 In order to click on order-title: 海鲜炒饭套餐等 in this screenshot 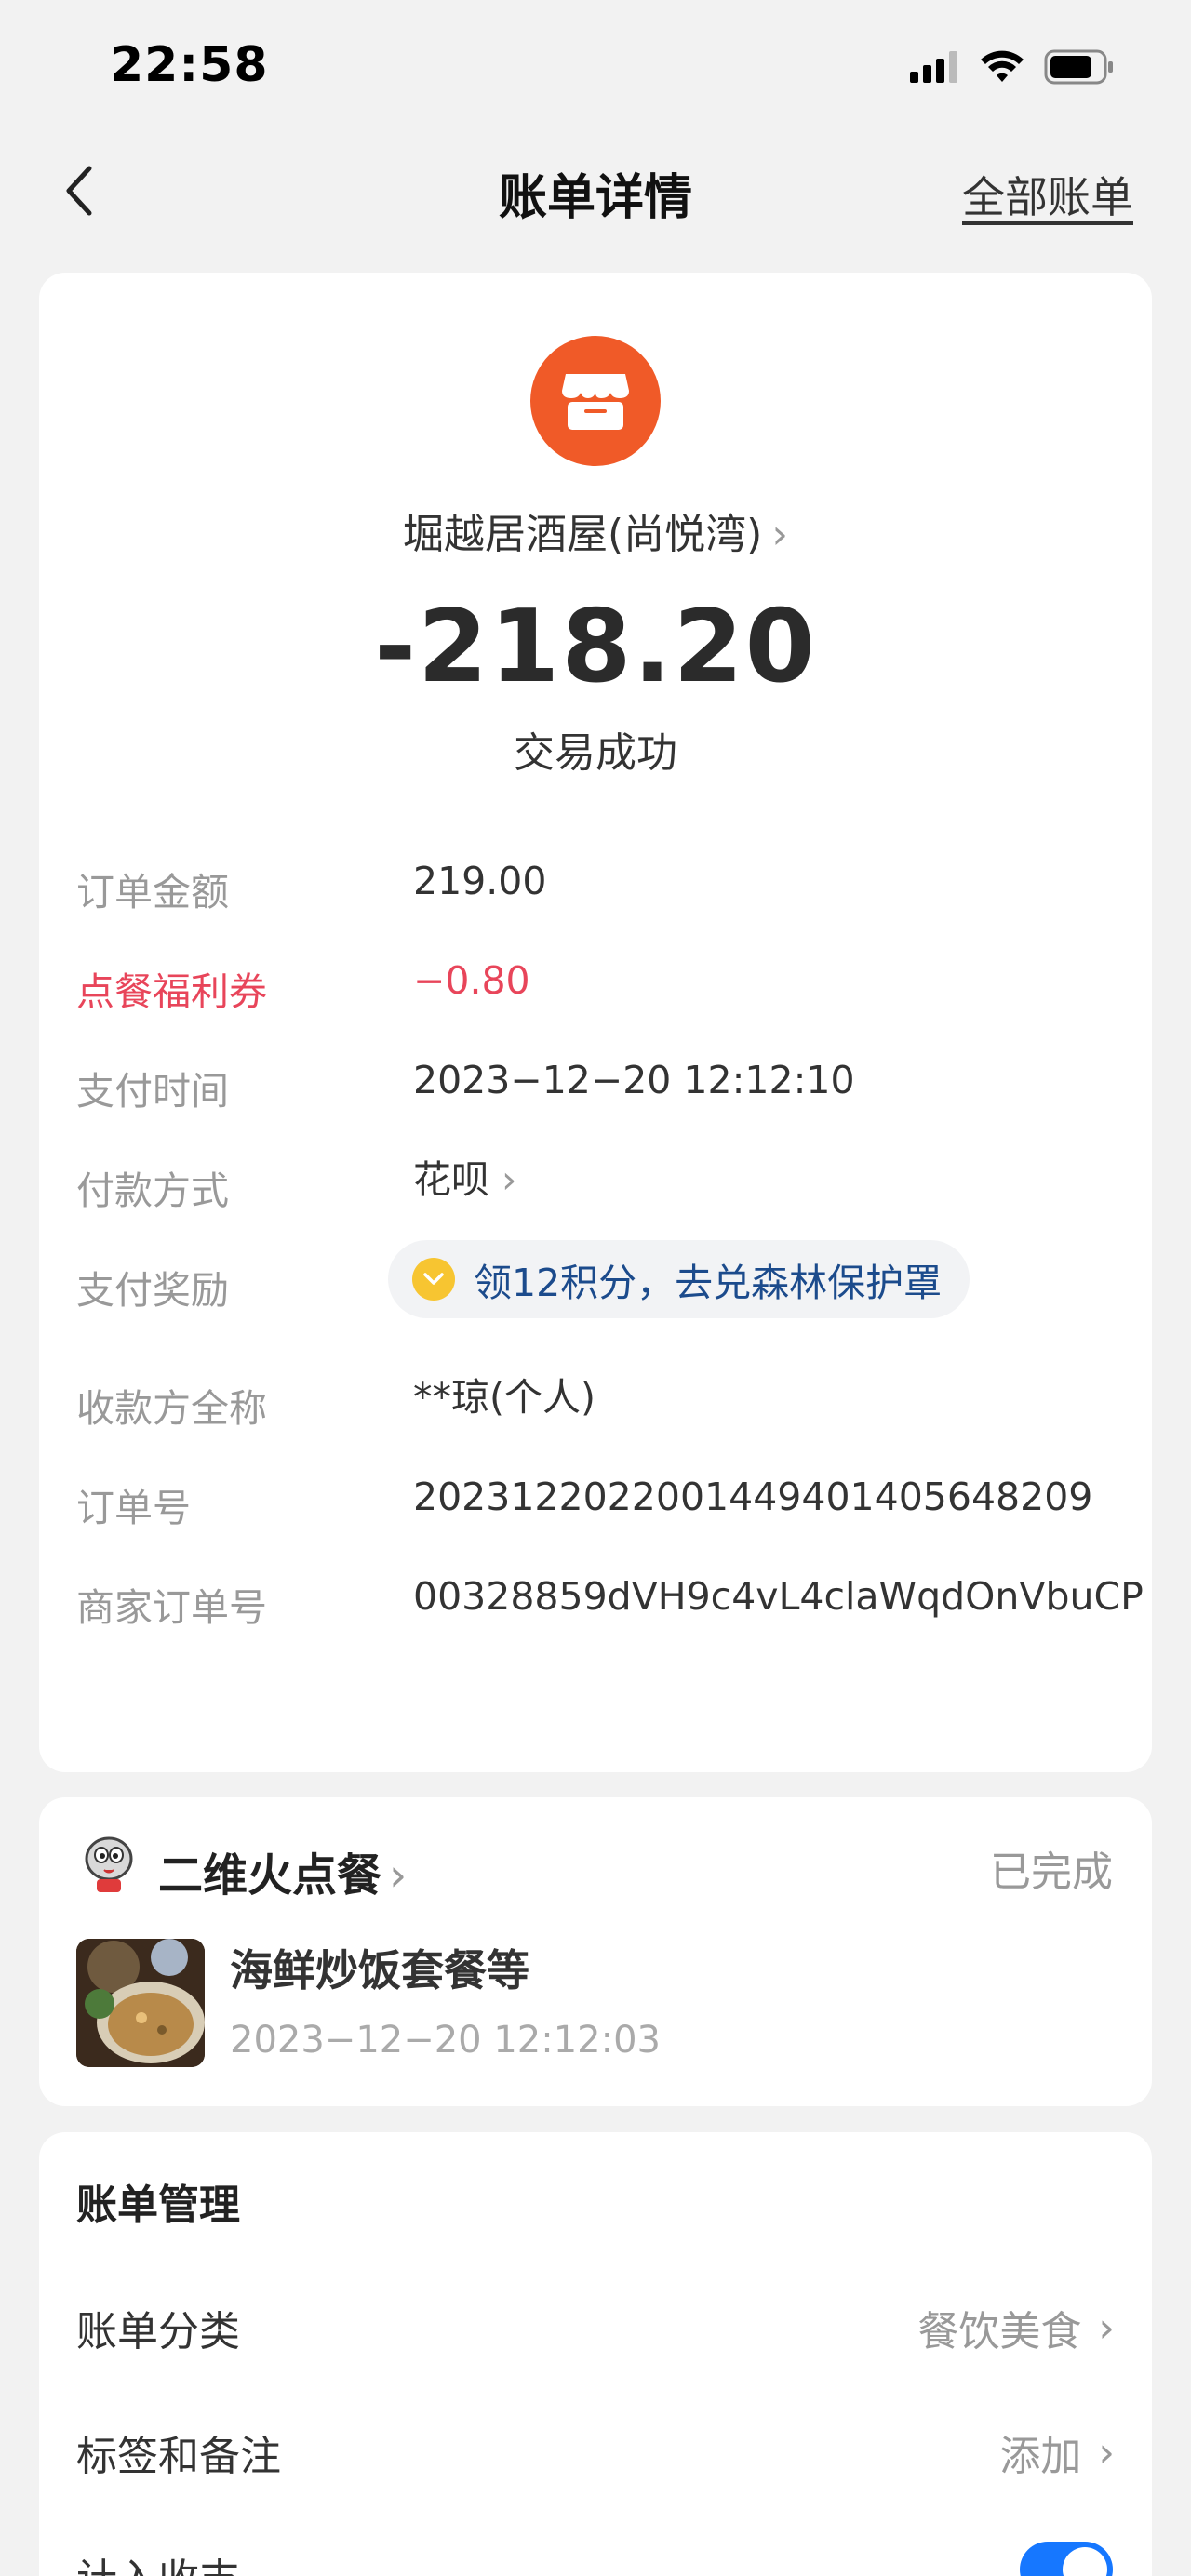, I will do `click(379, 1970)`.